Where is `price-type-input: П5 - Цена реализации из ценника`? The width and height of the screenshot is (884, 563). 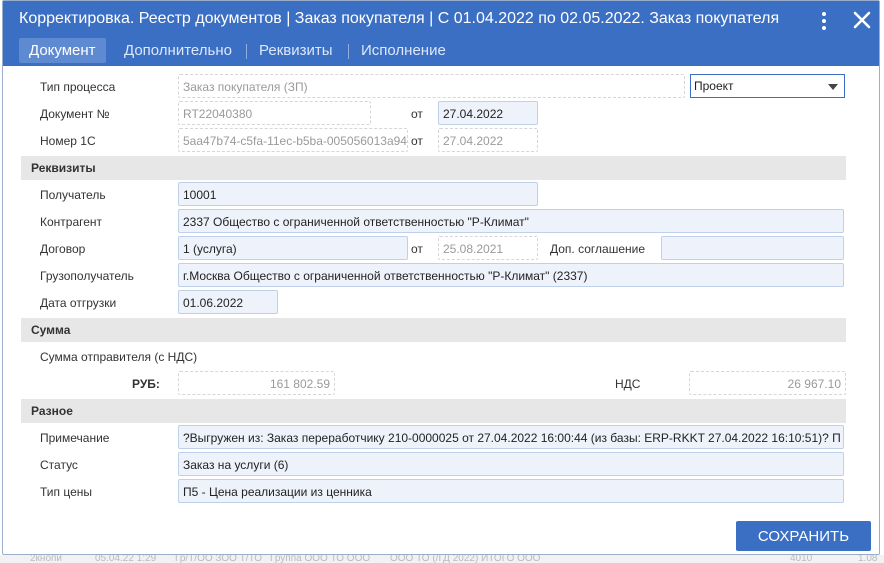 price-type-input: П5 - Цена реализации из ценника is located at coordinates (511, 491).